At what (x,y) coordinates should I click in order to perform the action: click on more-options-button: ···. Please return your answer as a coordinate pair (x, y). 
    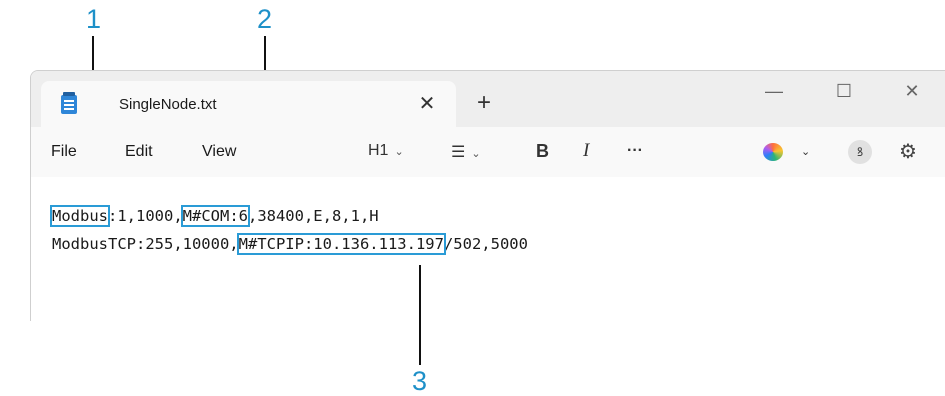
    Looking at the image, I should click on (635, 151).